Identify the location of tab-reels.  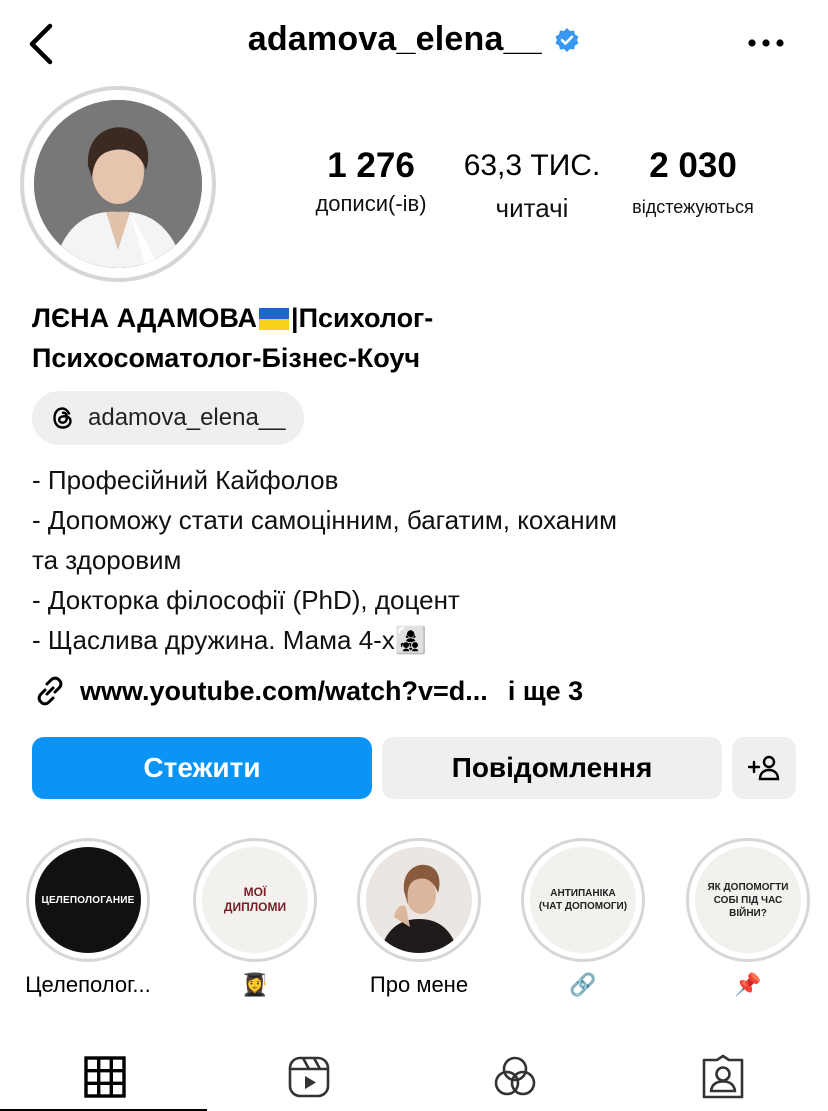
(309, 1077).